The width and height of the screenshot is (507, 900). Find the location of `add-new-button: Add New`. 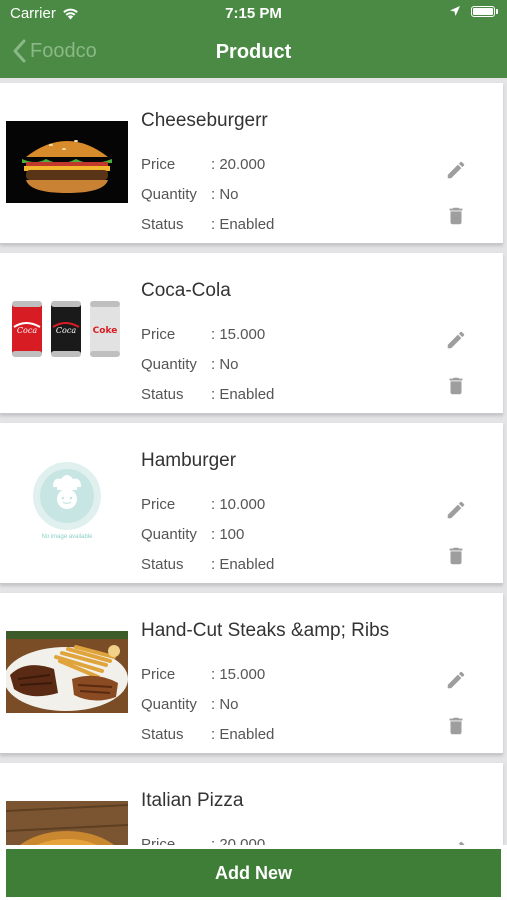

add-new-button: Add New is located at coordinates (253, 873).